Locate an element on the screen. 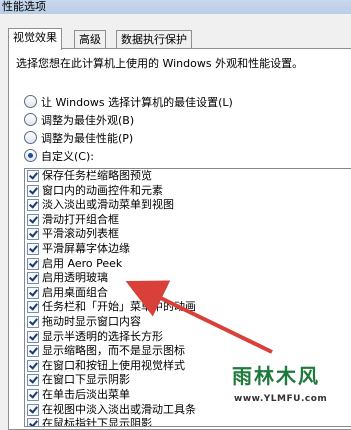  radio-best-appearance: 调整为最佳外观(B) is located at coordinates (79, 121).